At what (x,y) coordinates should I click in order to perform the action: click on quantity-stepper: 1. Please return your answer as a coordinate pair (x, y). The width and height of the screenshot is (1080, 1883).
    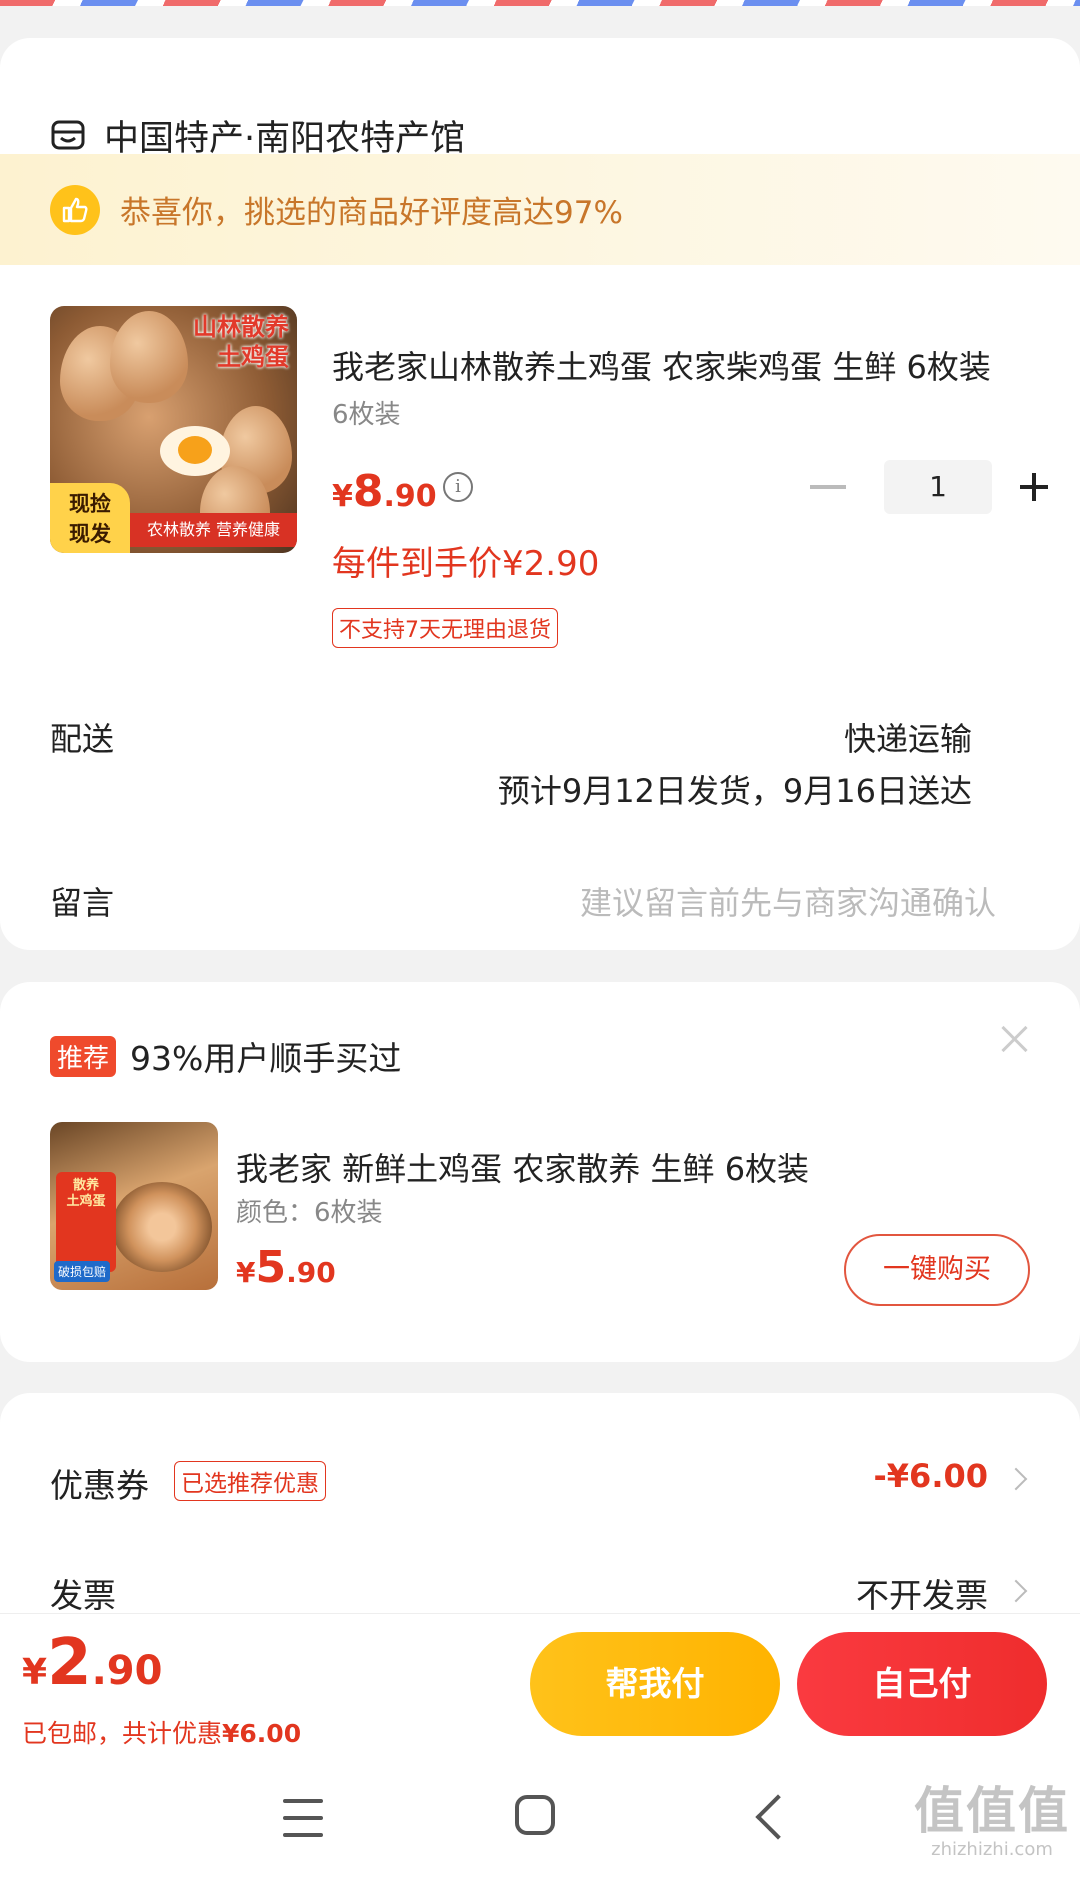
    Looking at the image, I should click on (935, 487).